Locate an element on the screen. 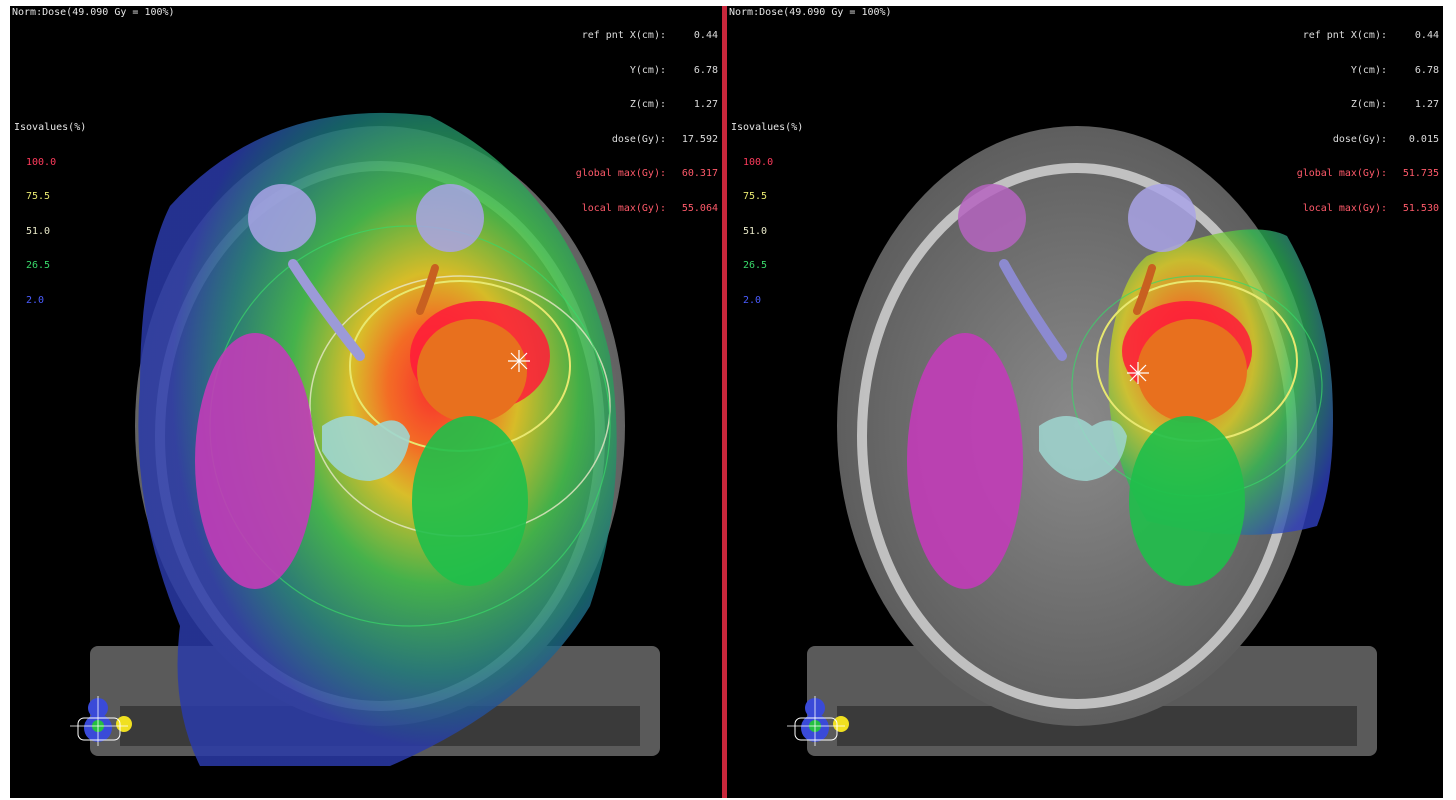  readout-local-max: local max(Gy): 51.530 is located at coordinates (1370, 208).